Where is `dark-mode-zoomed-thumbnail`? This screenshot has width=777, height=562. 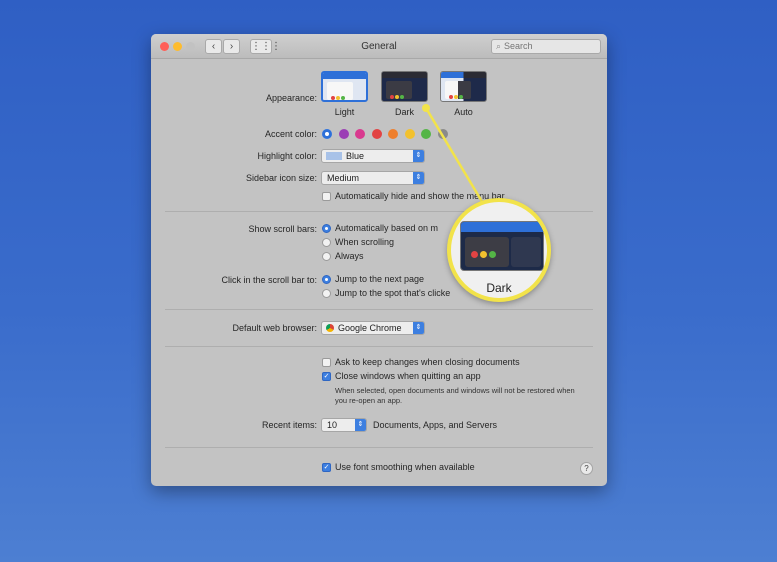
dark-mode-zoomed-thumbnail is located at coordinates (502, 246).